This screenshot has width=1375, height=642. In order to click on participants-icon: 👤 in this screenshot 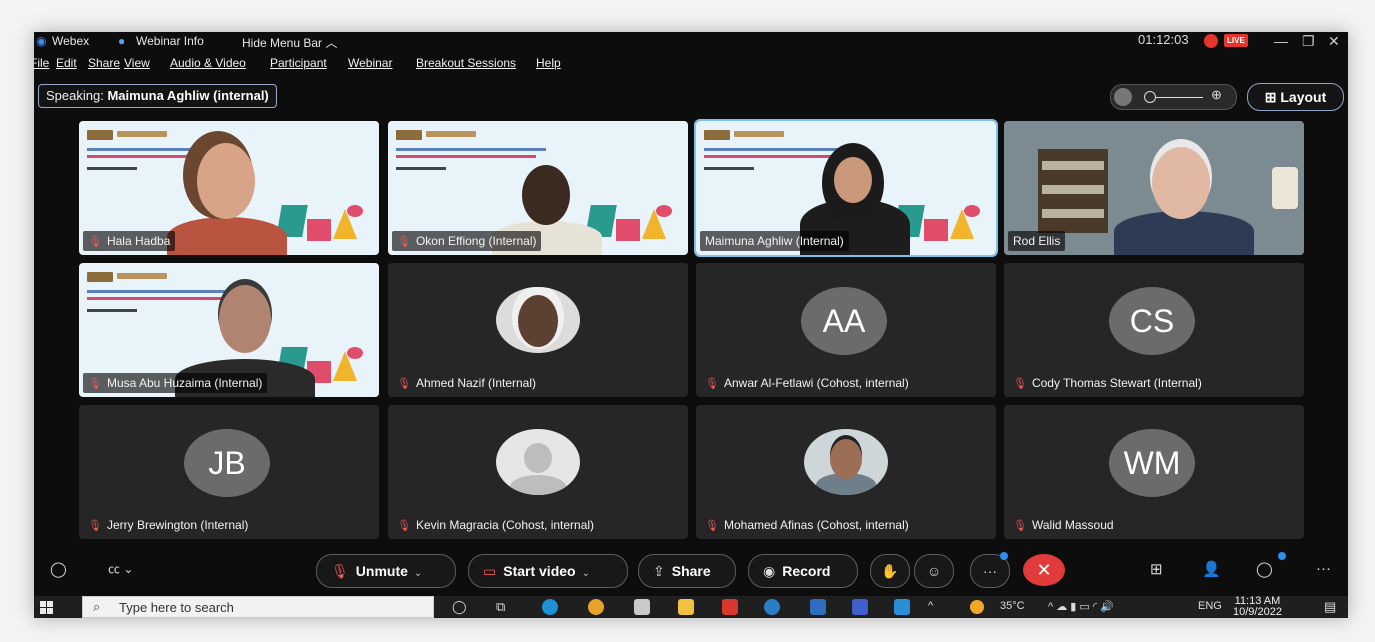, I will do `click(1211, 569)`.